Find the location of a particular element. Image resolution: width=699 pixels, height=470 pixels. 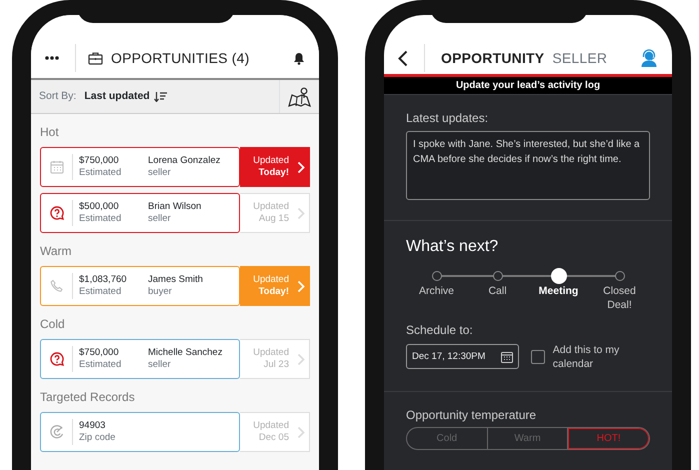

sort-icon is located at coordinates (160, 97).